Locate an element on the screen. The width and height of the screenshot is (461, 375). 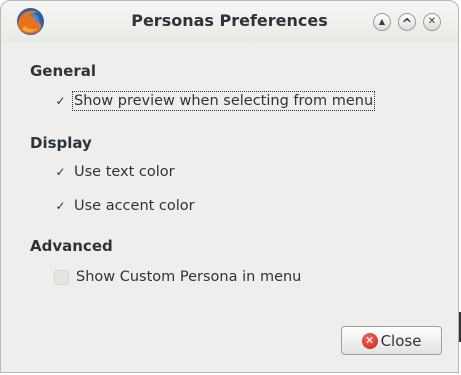
section-advanced-heading: Advanced is located at coordinates (71, 246).